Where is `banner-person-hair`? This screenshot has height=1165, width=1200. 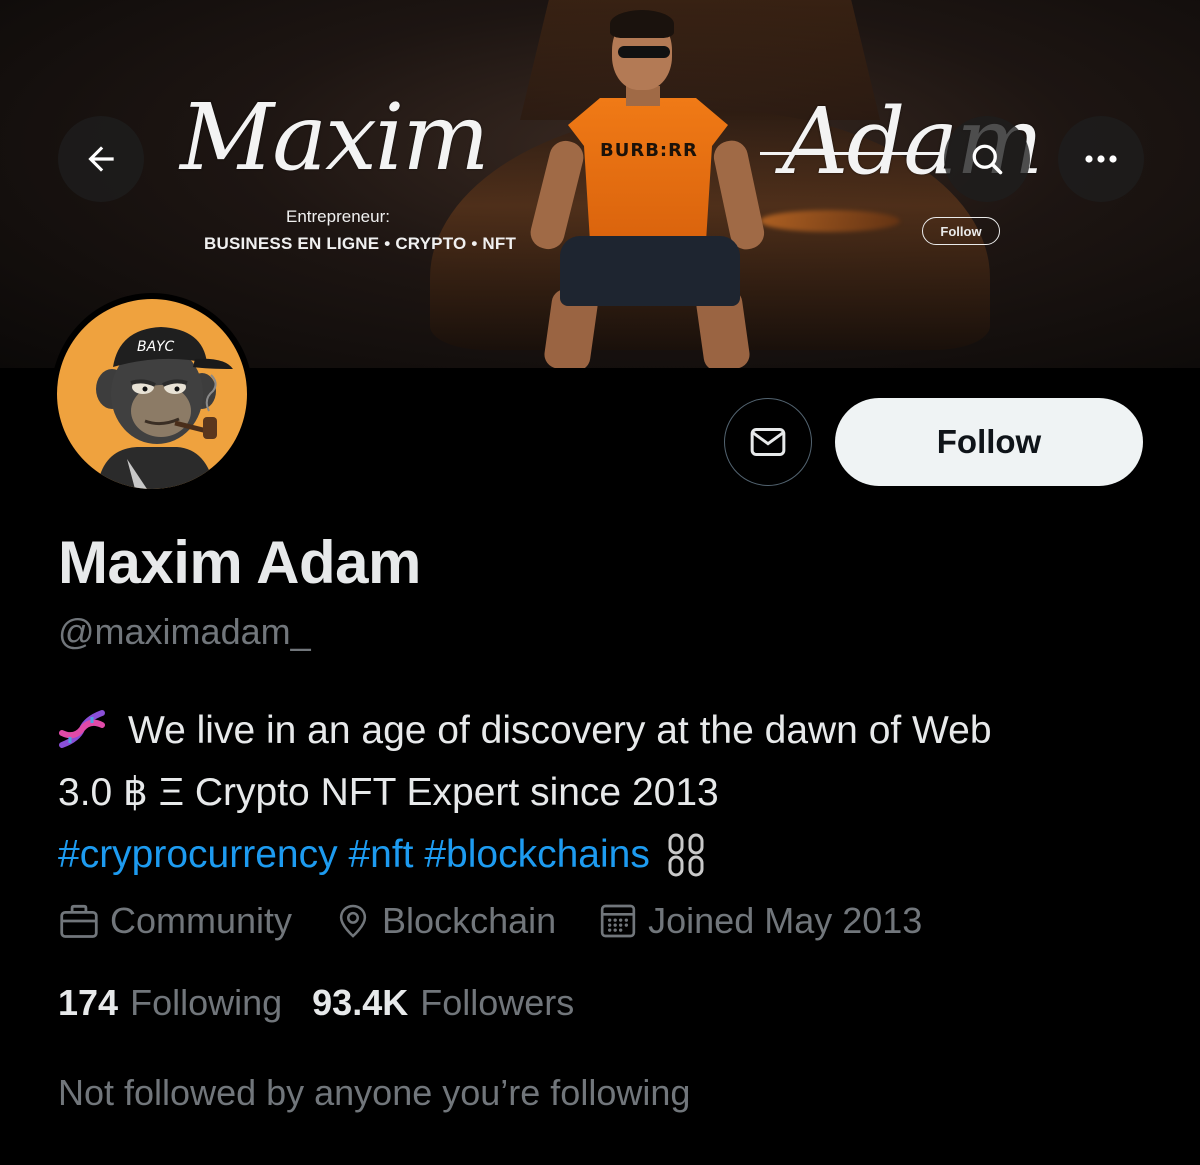
banner-person-hair is located at coordinates (642, 24).